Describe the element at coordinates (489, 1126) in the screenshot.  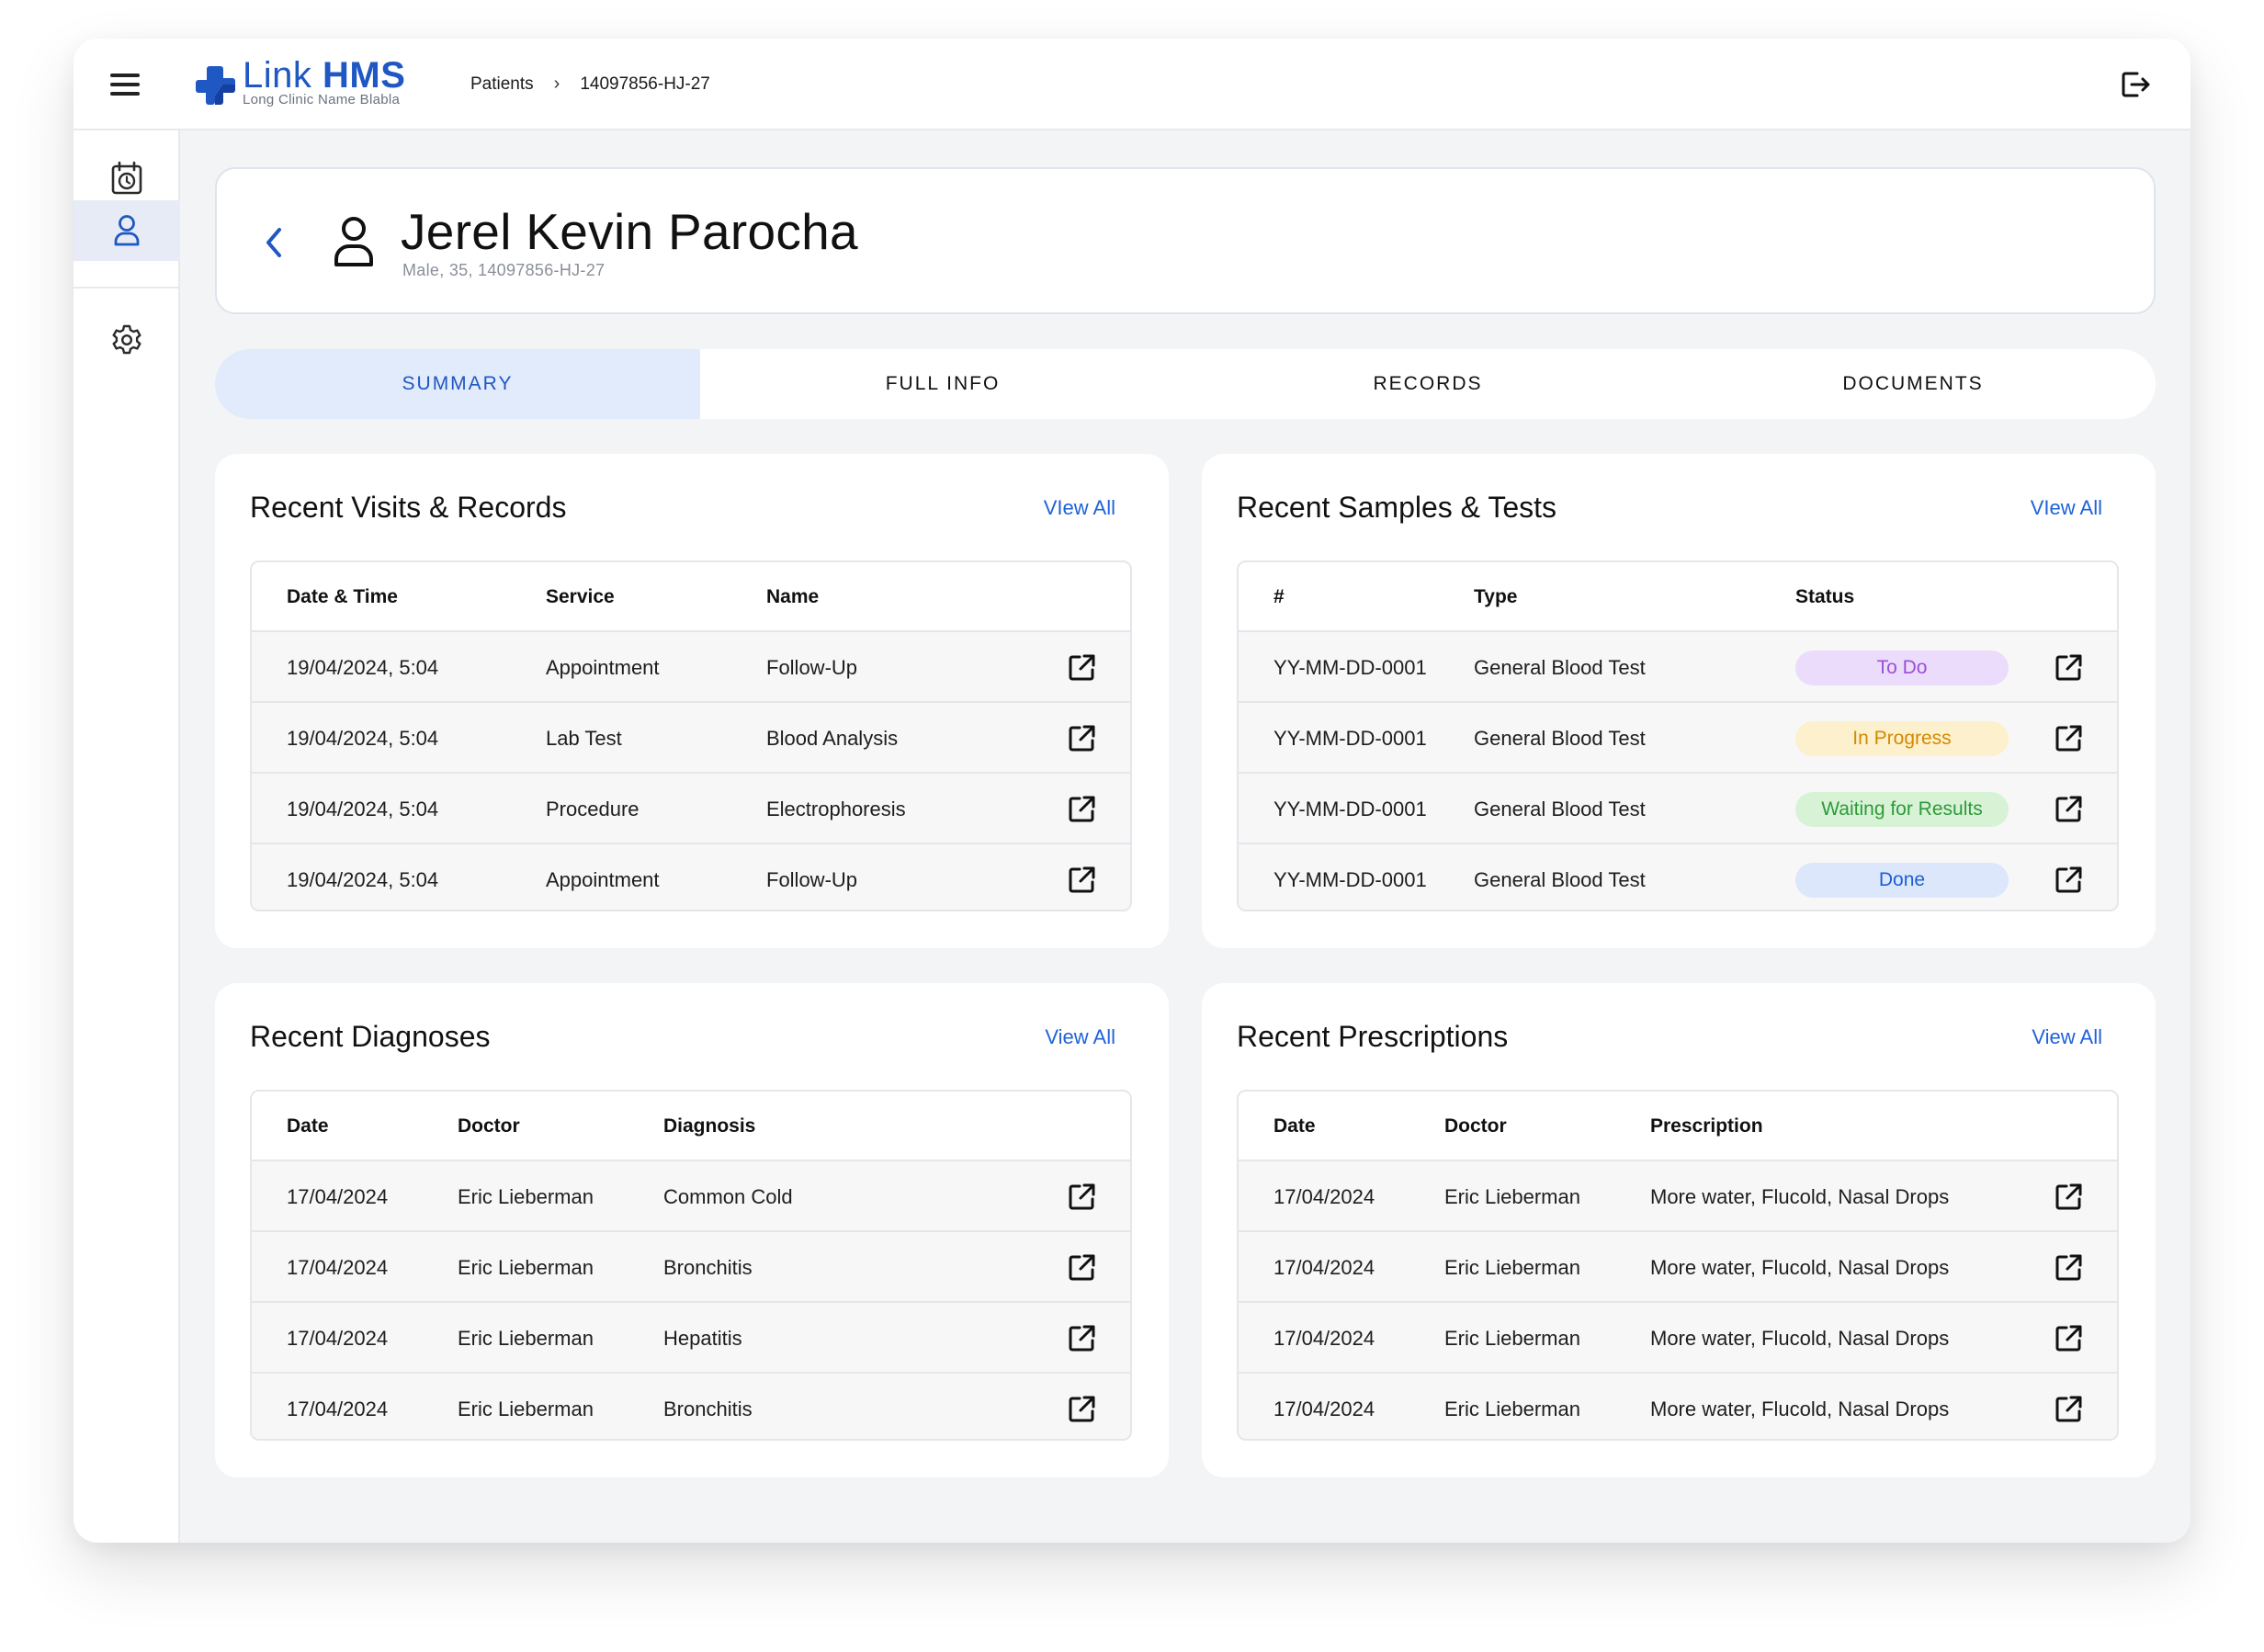
I see `column-header: Doctor` at that location.